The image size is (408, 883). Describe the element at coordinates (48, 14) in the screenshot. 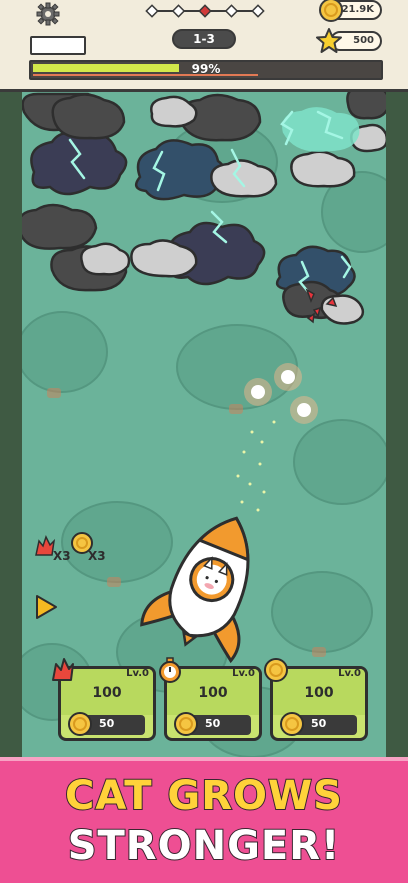

I see `settings-gear-icon` at that location.